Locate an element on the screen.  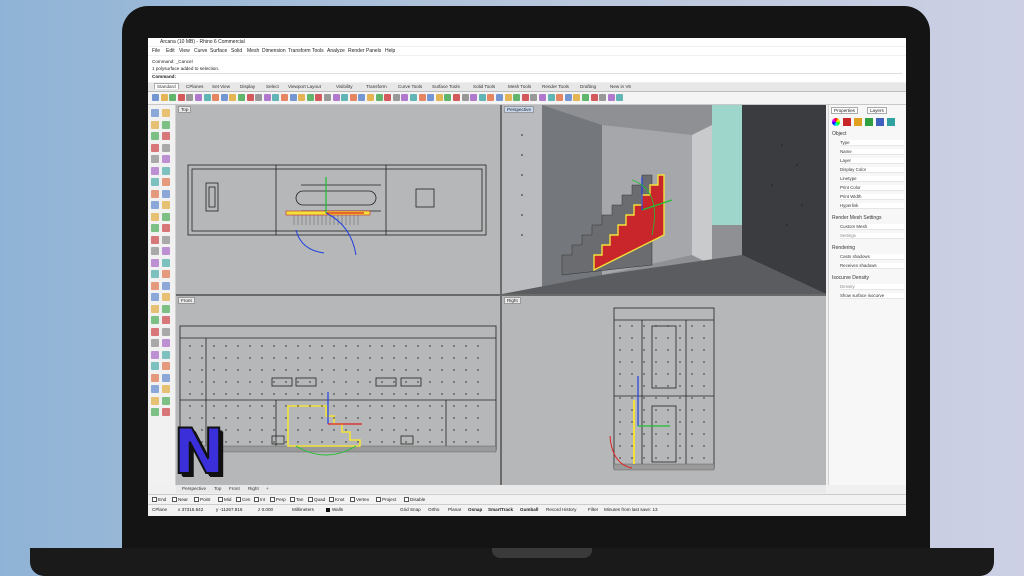
tab-select: Select is located at coordinates (272, 86).